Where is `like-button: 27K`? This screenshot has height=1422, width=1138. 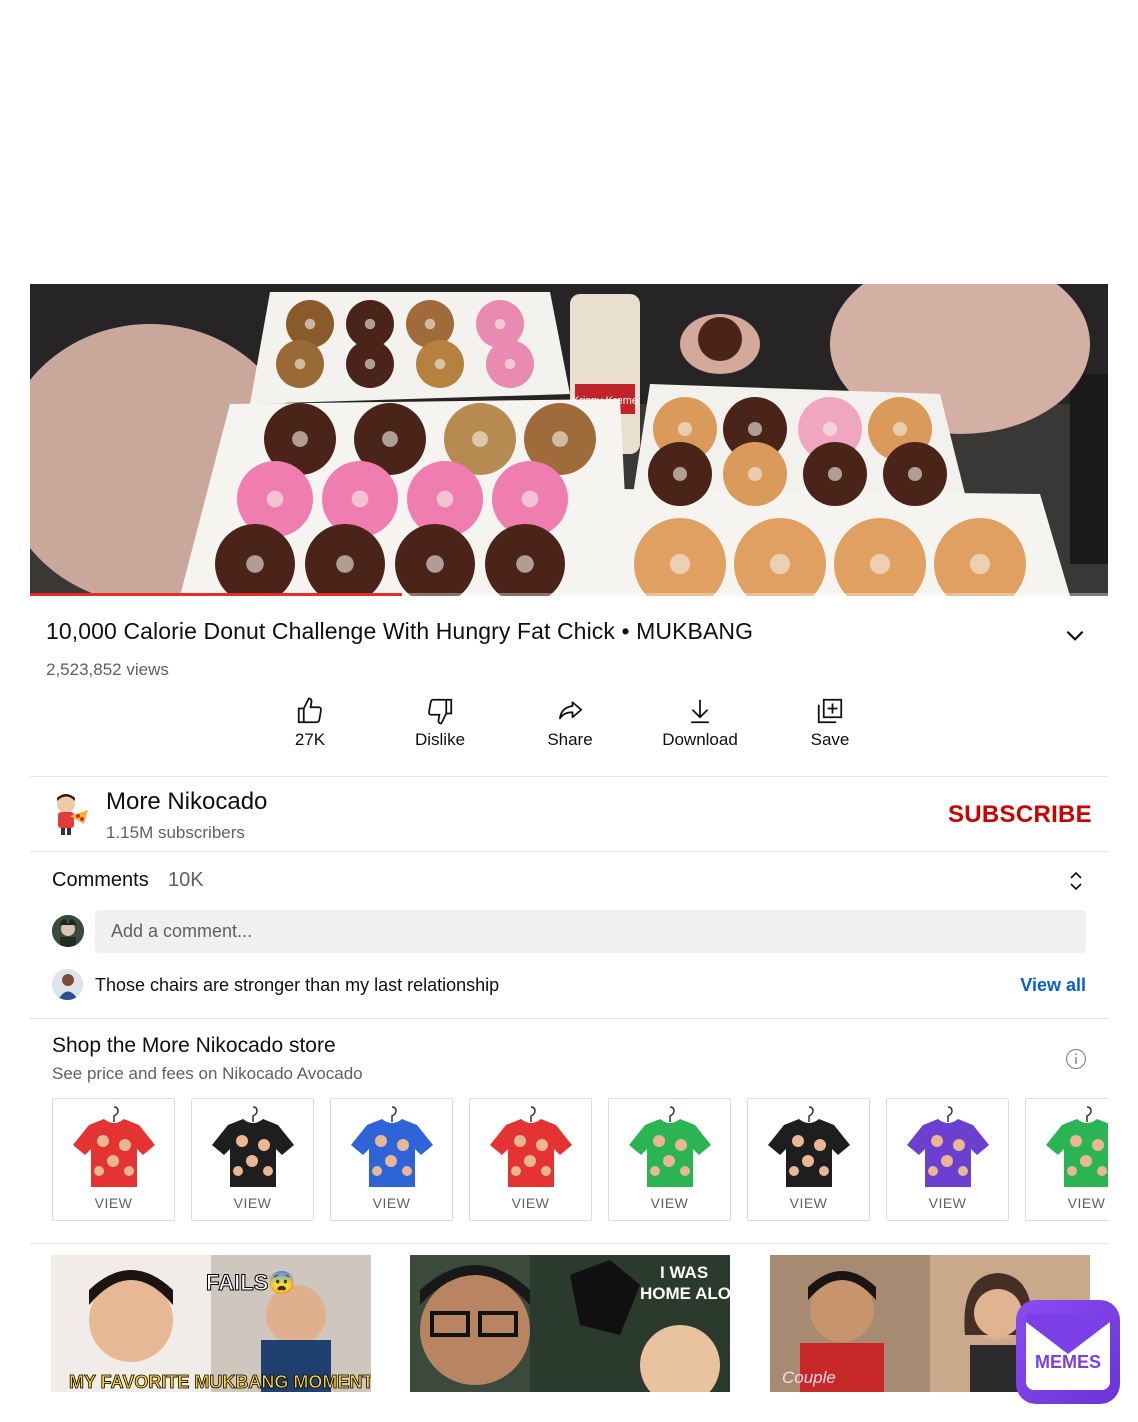 like-button: 27K is located at coordinates (310, 731).